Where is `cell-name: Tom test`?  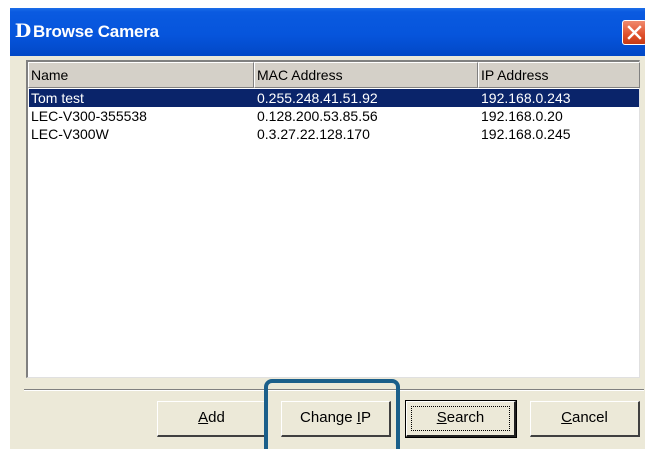 cell-name: Tom test is located at coordinates (57, 98).